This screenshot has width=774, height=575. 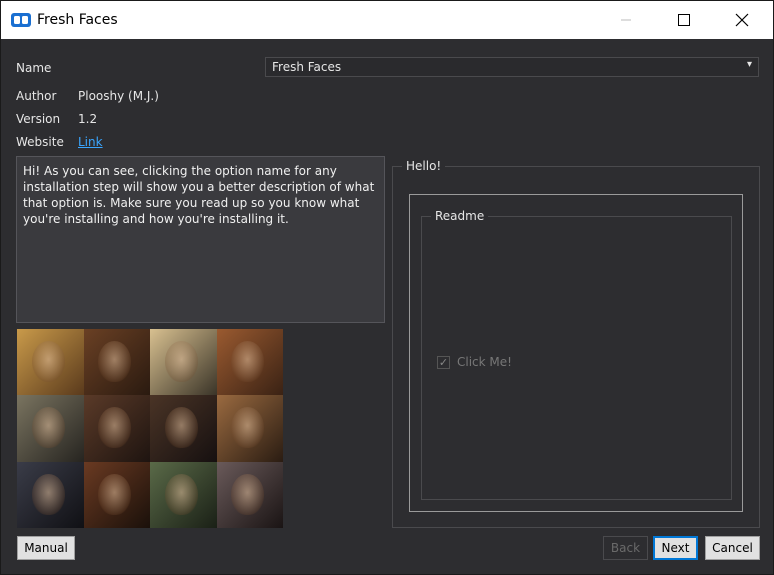 I want to click on option-checkbox: ✓ Click Me!, so click(x=474, y=362).